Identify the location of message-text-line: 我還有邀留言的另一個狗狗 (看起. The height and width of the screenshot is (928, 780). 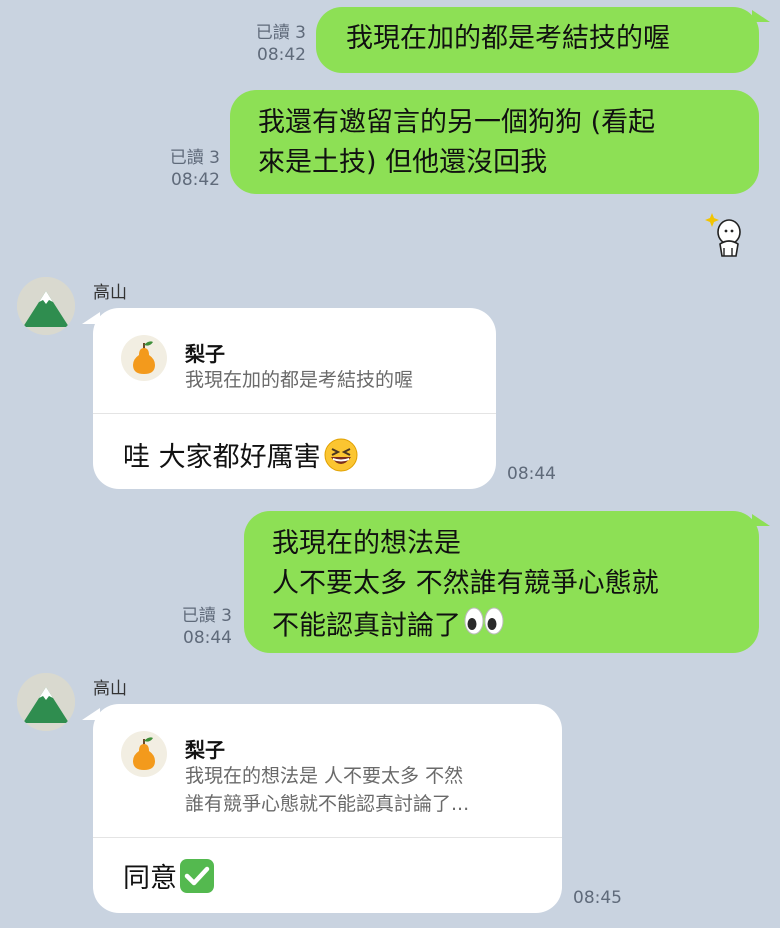
(457, 122).